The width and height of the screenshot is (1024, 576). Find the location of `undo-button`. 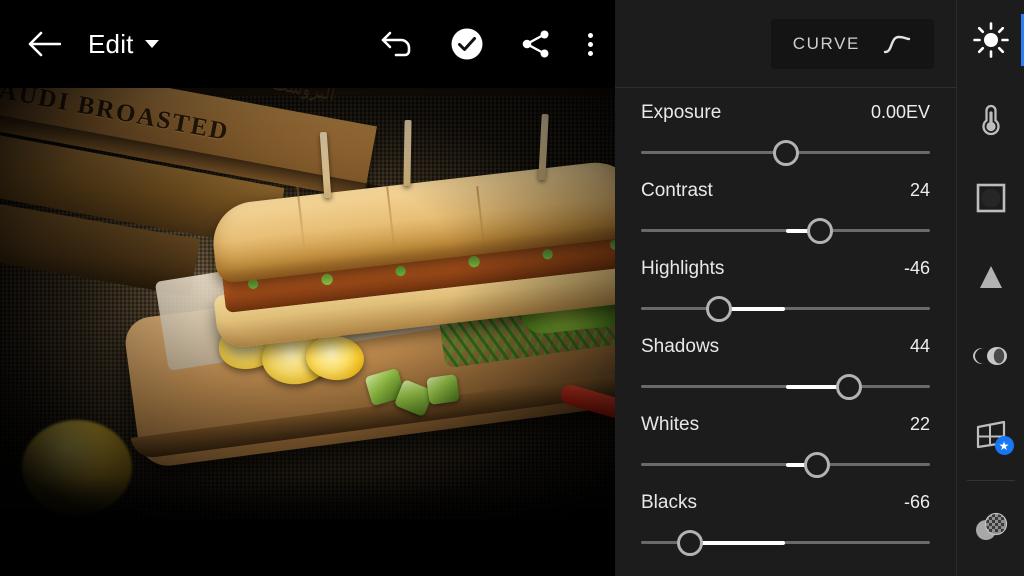

undo-button is located at coordinates (397, 44).